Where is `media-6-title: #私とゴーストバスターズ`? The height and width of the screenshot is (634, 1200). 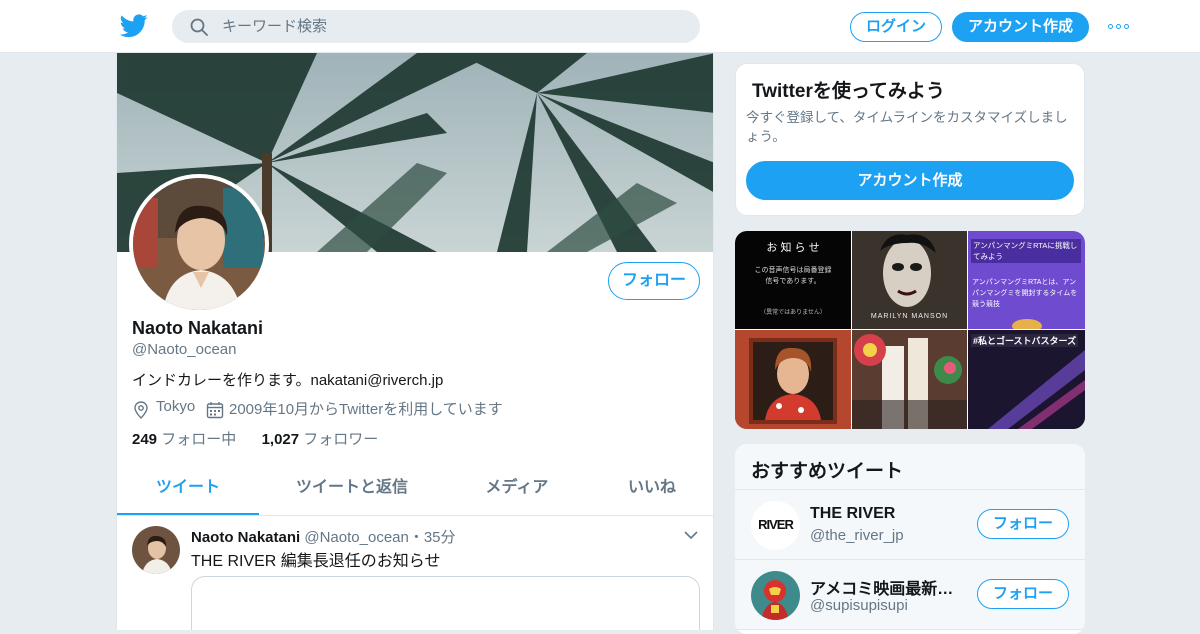 media-6-title: #私とゴーストバスターズ is located at coordinates (1025, 340).